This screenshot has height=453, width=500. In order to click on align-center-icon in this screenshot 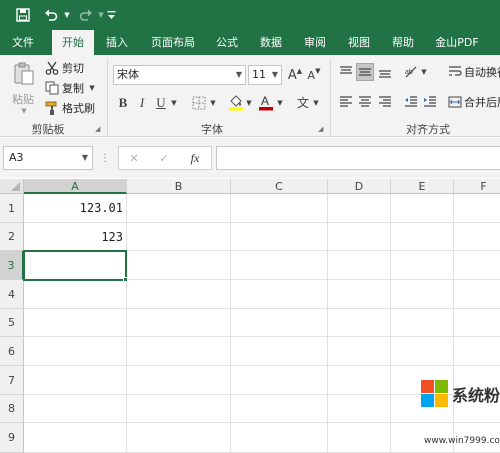, I will do `click(365, 102)`.